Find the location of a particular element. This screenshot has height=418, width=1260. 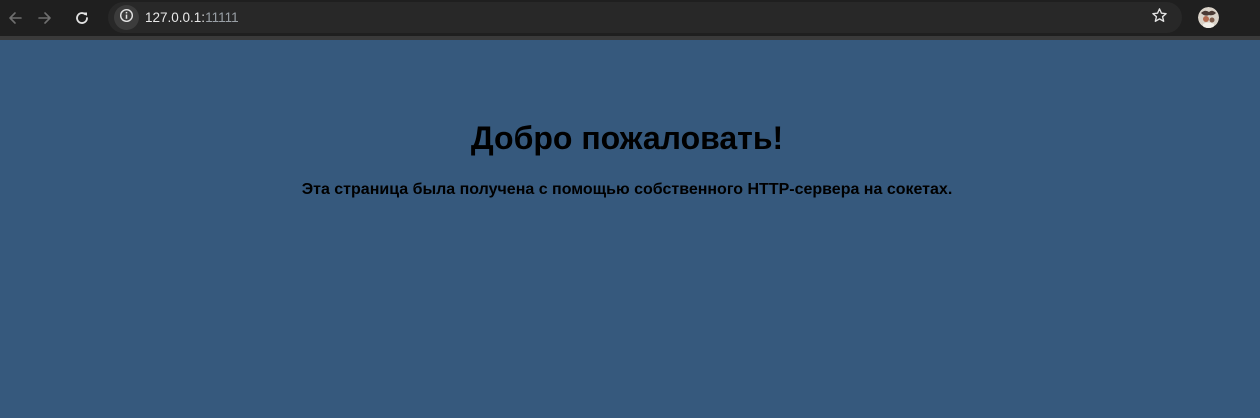

info-icon is located at coordinates (126, 18).